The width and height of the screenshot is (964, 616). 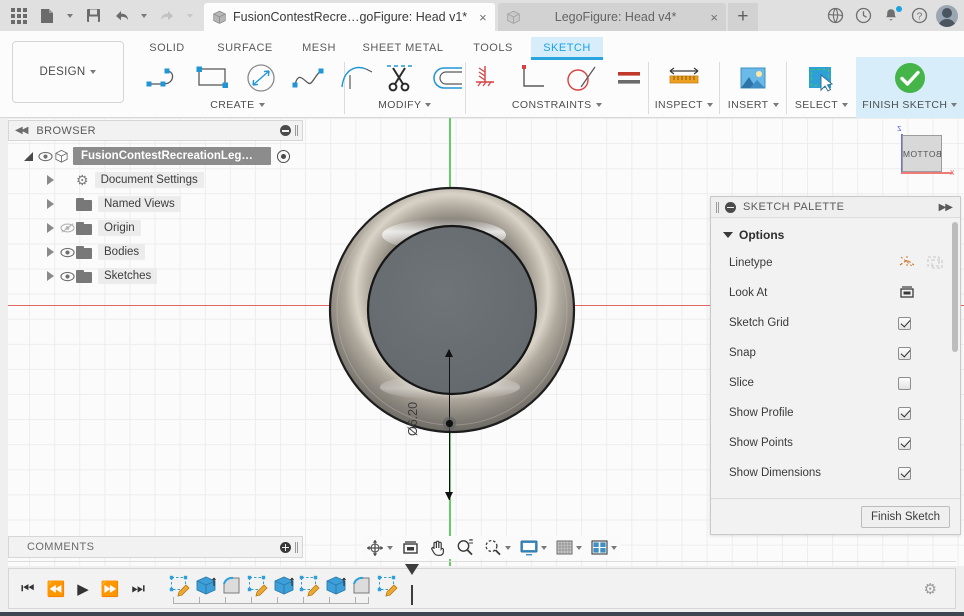 What do you see at coordinates (405, 105) in the screenshot?
I see `panel-modify-label: MODIFY` at bounding box center [405, 105].